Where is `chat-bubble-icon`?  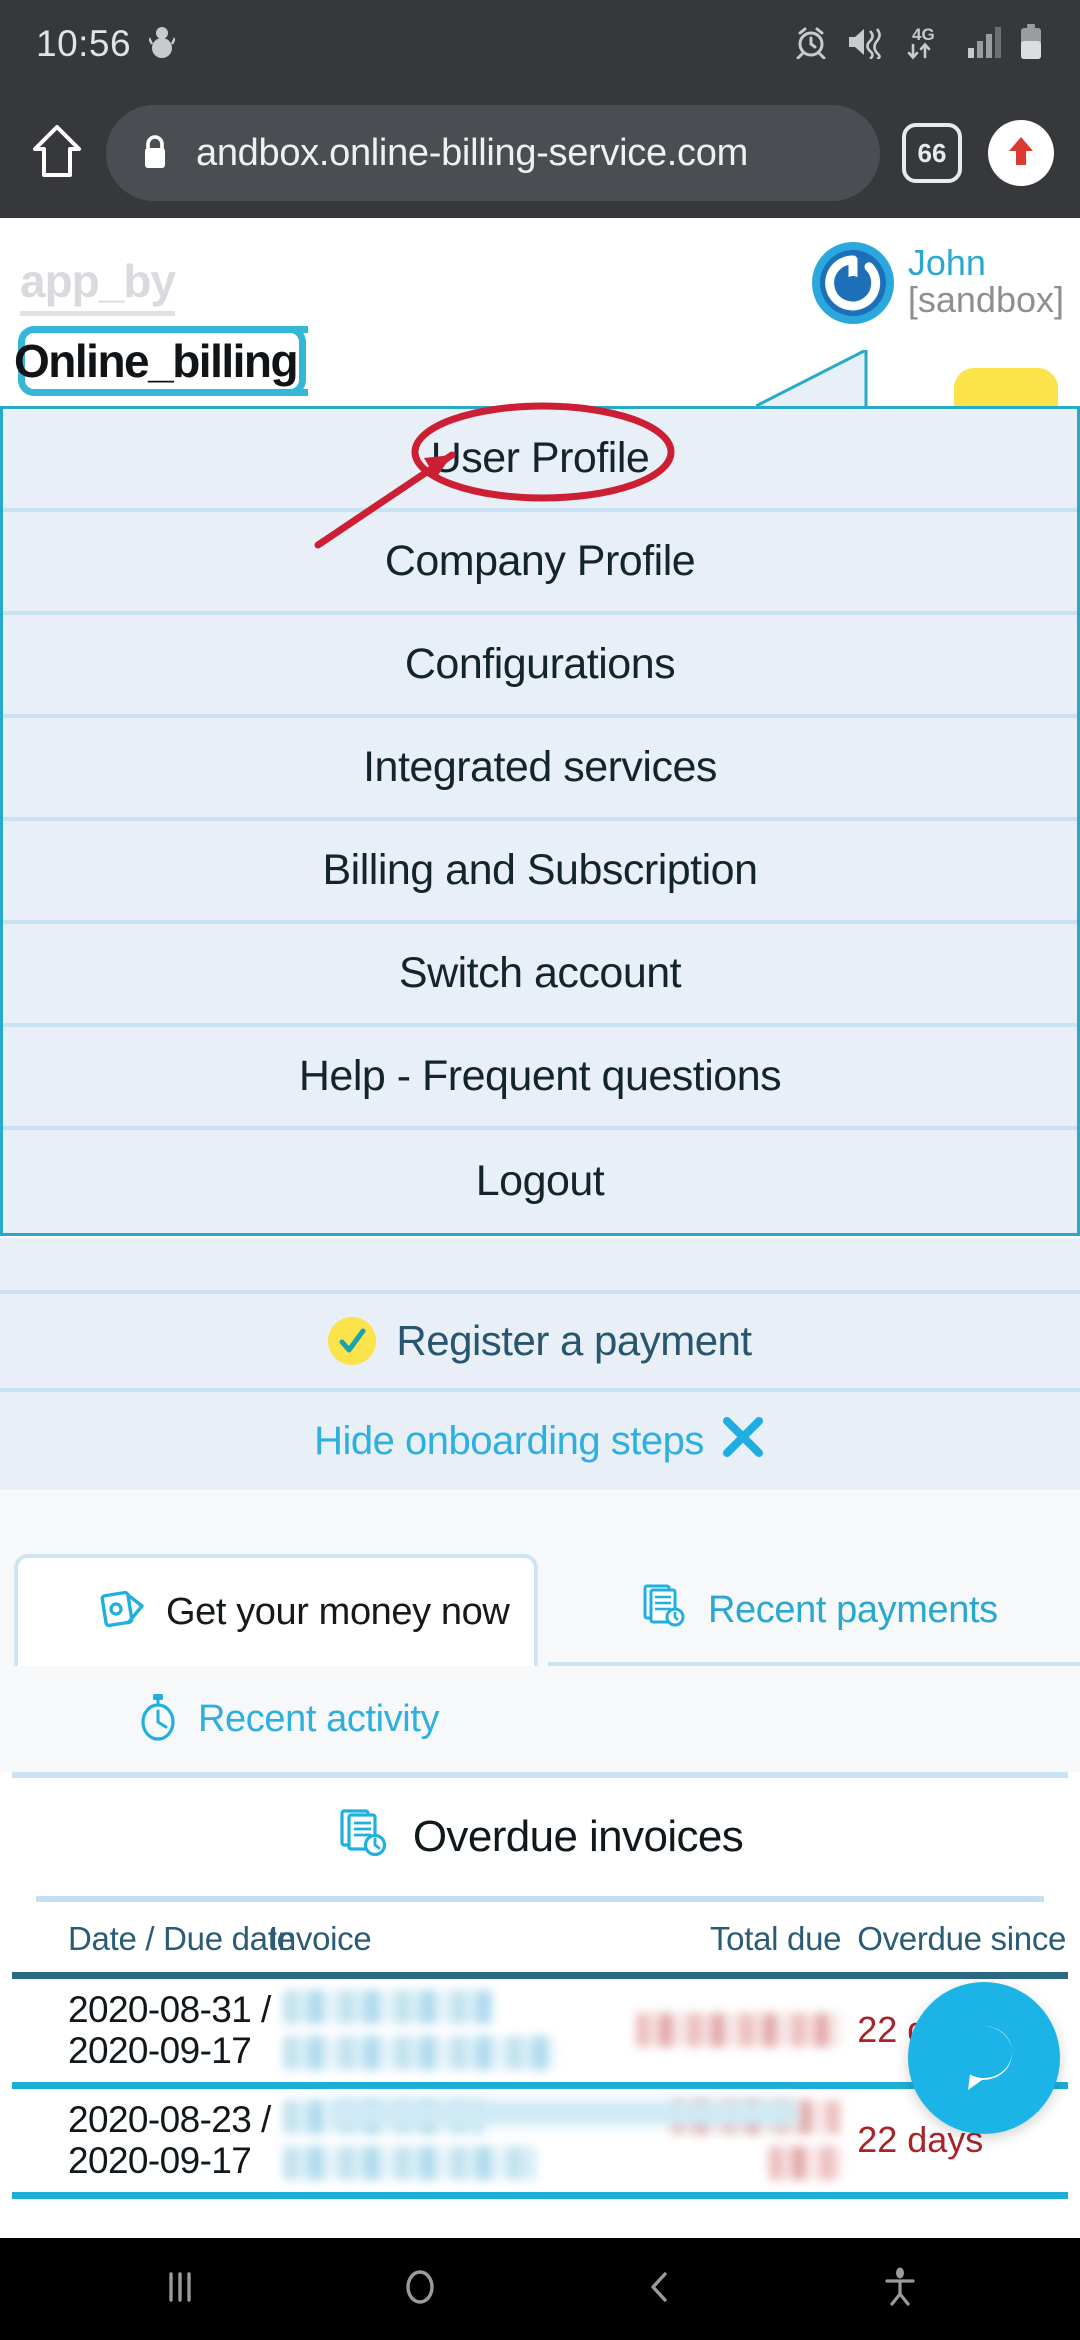
chat-bubble-icon is located at coordinates (984, 2058).